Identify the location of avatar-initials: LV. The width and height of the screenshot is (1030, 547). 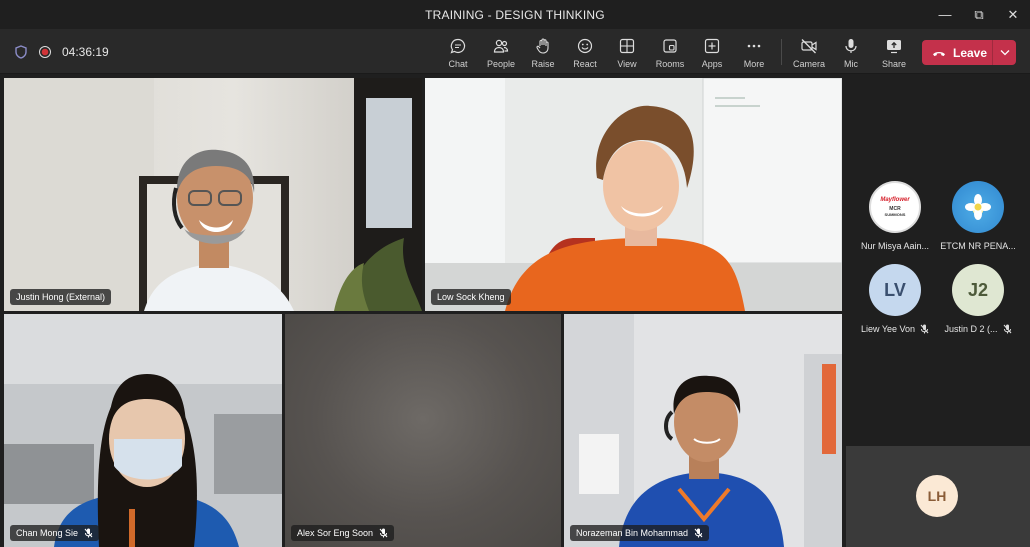
(895, 289).